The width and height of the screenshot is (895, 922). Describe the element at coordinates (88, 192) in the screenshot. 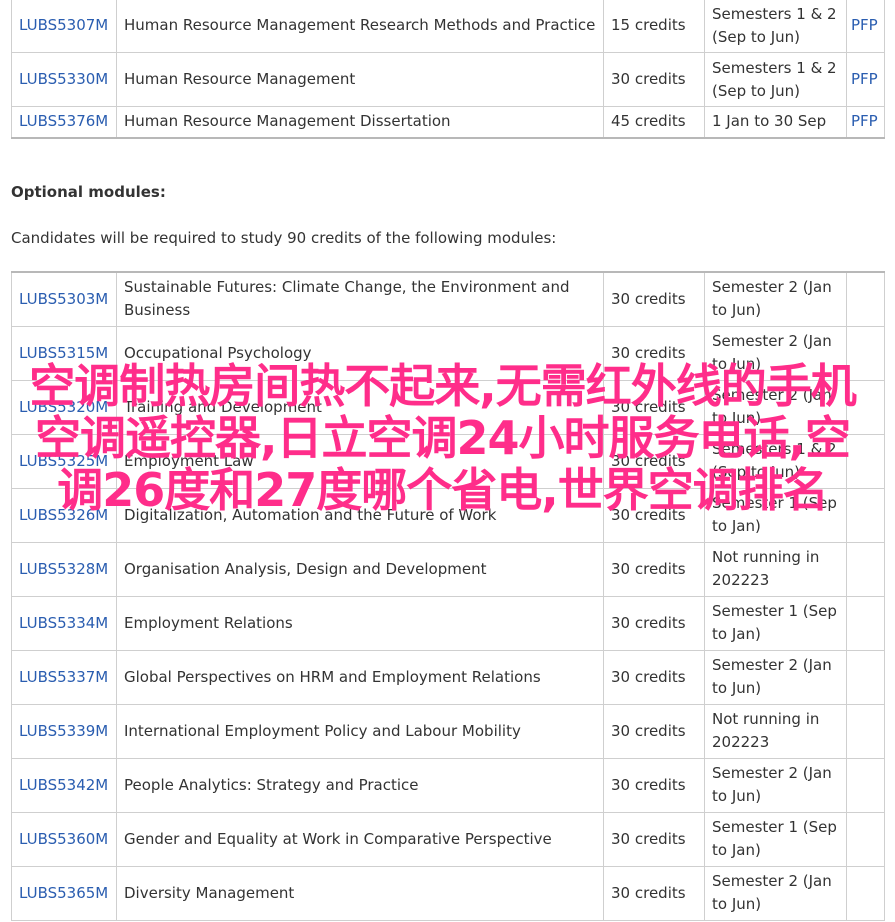

I see `optional-modules-heading: Optional modules:` at that location.